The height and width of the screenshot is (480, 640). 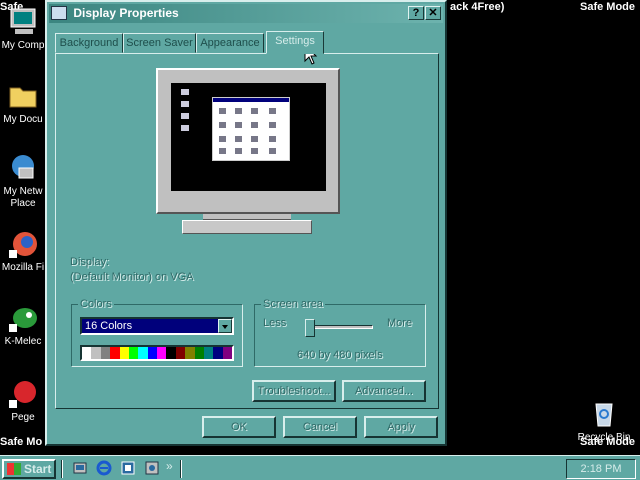 What do you see at coordinates (416, 13) in the screenshot?
I see `help-button: ?` at bounding box center [416, 13].